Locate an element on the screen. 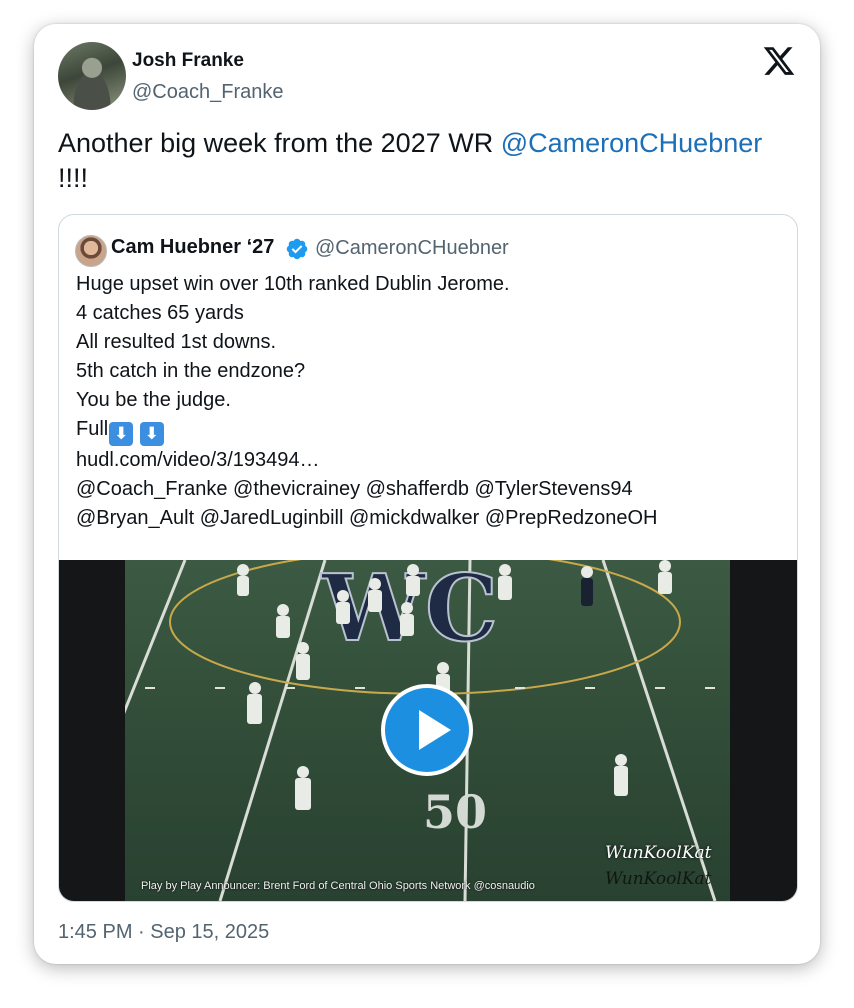 The height and width of the screenshot is (1008, 854). quoted-line: All resulted 1st downs. is located at coordinates (176, 342).